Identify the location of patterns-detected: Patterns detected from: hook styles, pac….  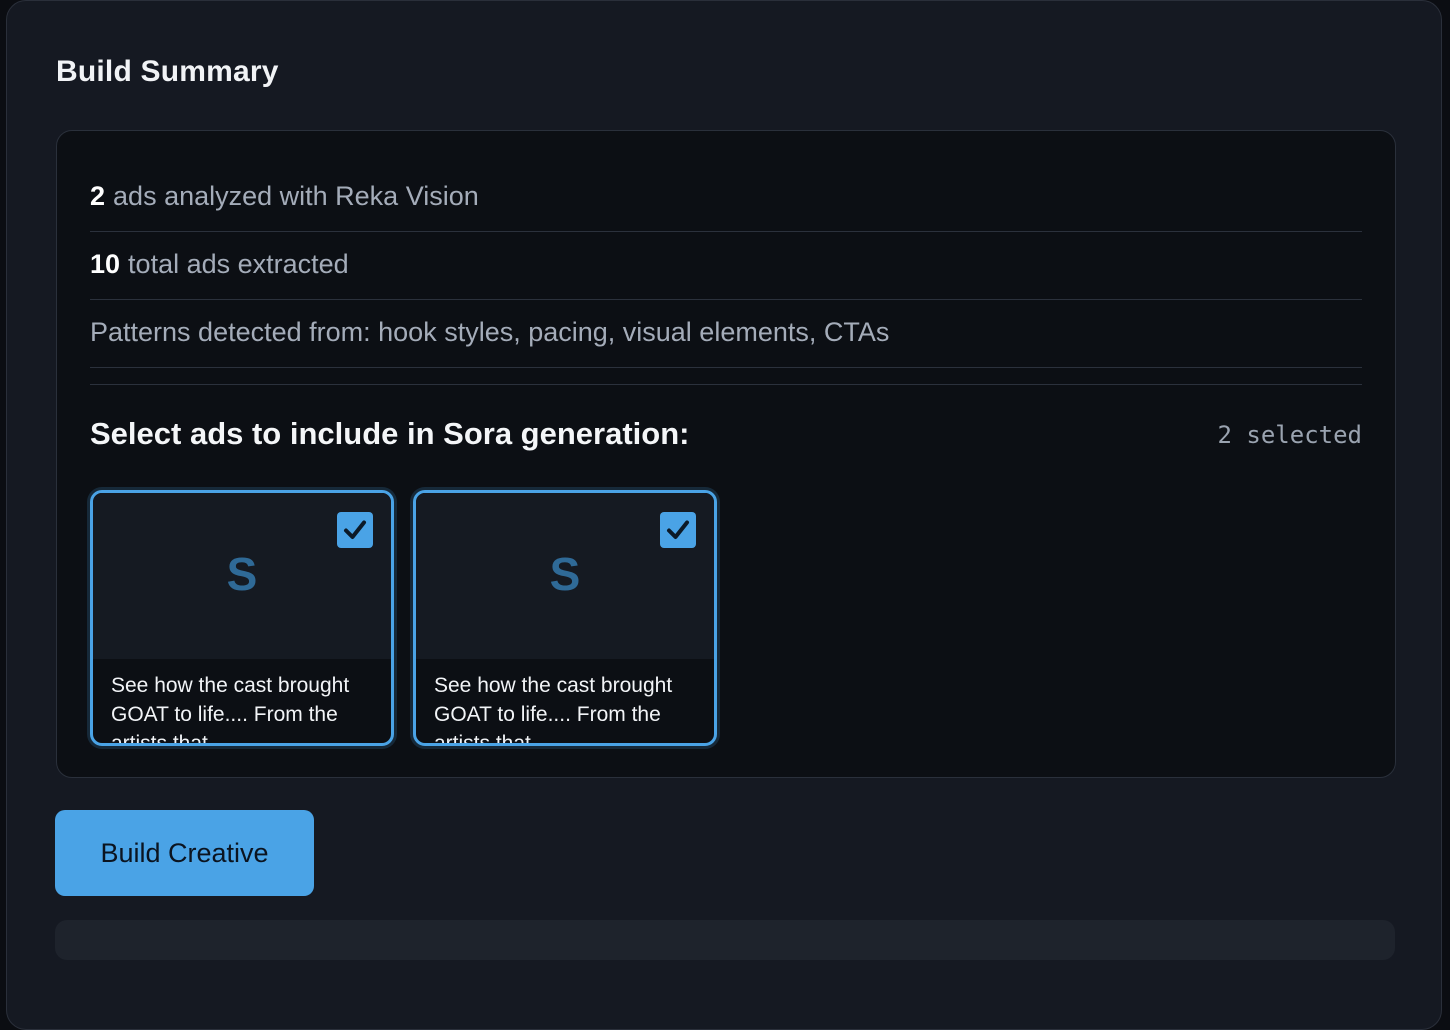
(726, 334).